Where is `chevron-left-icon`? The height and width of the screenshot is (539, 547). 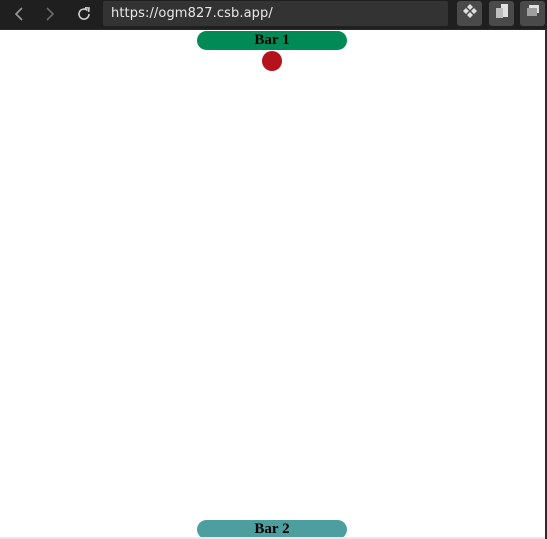
chevron-left-icon is located at coordinates (19, 14).